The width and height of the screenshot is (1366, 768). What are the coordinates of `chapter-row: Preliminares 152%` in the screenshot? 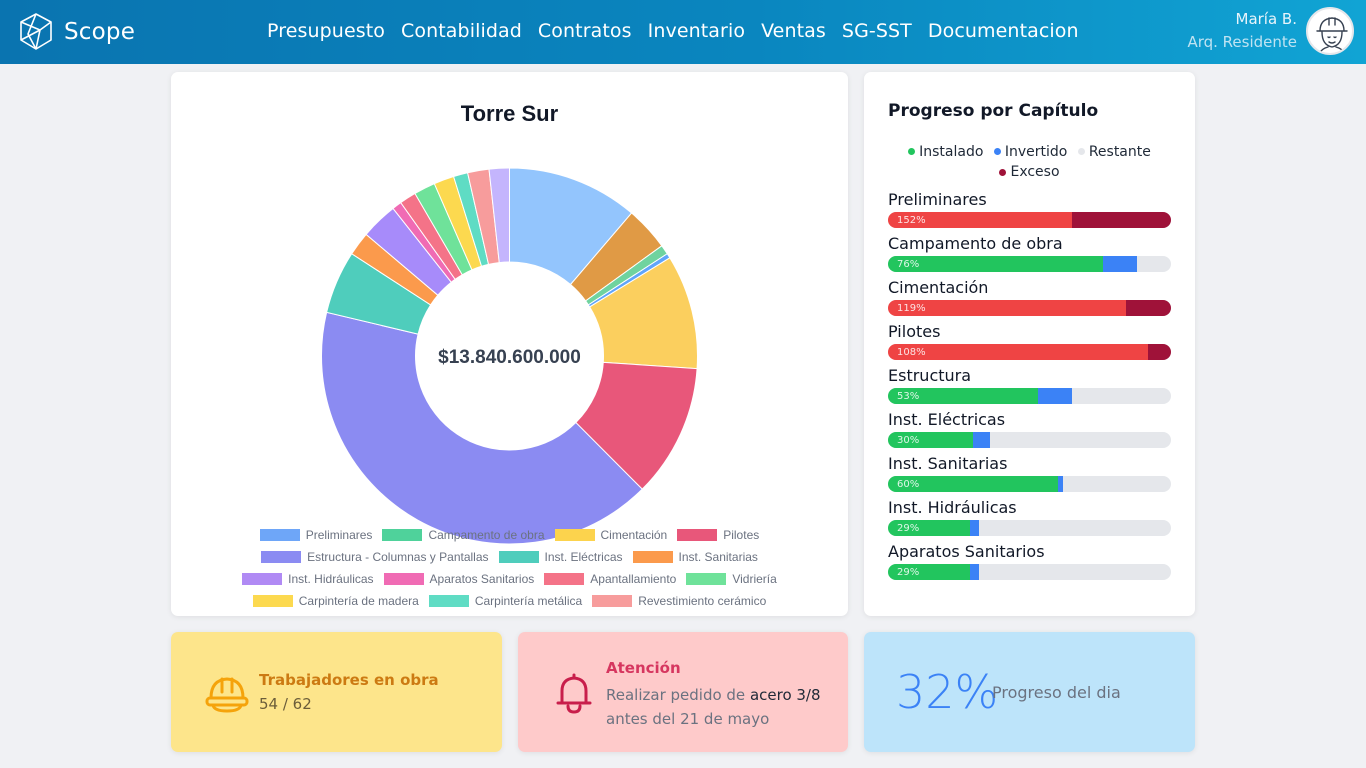 It's located at (1029, 209).